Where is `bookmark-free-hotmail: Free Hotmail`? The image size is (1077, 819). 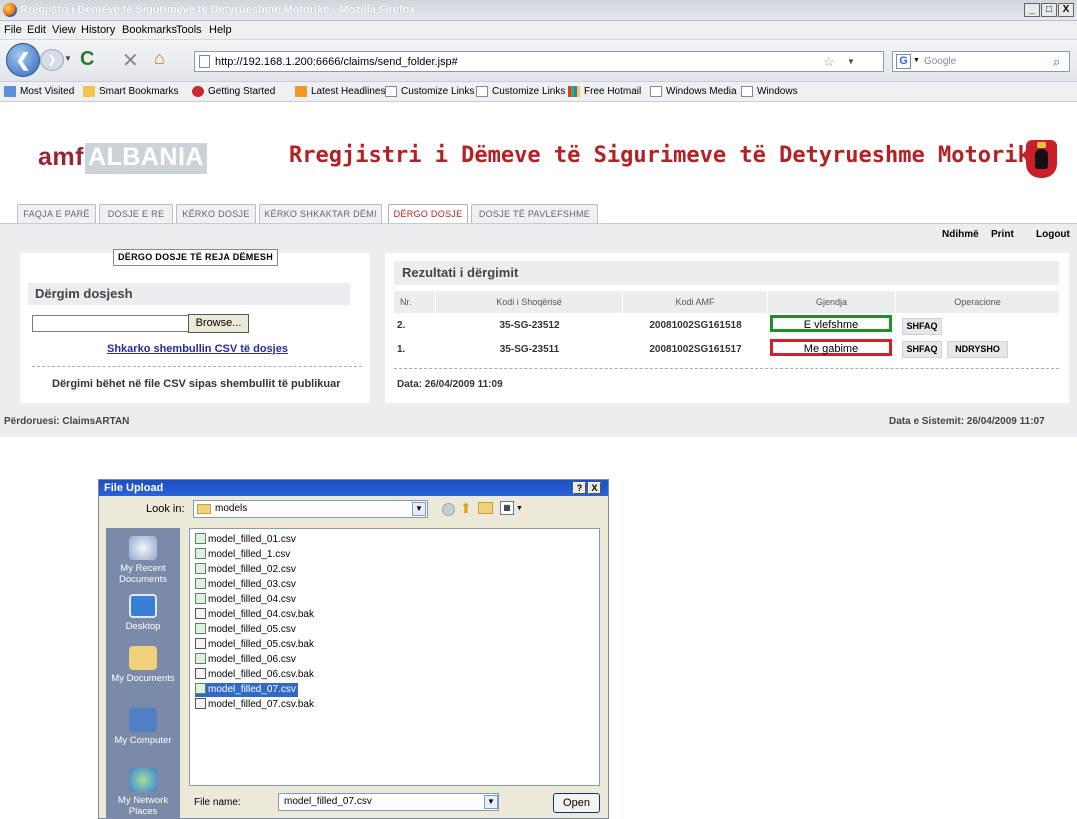
bookmark-free-hotmail: Free Hotmail is located at coordinates (604, 91).